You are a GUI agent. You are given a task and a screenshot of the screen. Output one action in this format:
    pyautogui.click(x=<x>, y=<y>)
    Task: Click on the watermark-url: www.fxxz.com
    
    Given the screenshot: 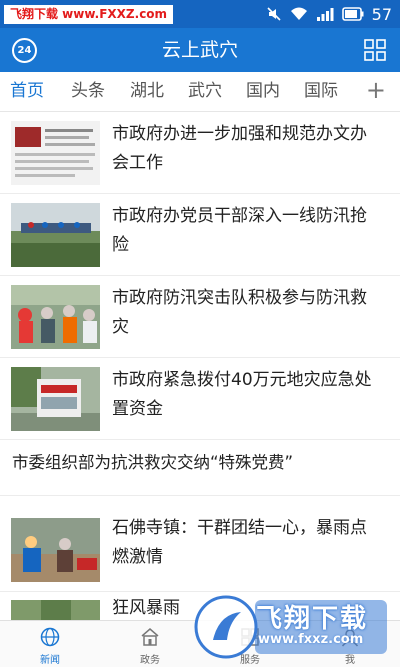 What is the action you would take?
    pyautogui.click(x=311, y=639)
    